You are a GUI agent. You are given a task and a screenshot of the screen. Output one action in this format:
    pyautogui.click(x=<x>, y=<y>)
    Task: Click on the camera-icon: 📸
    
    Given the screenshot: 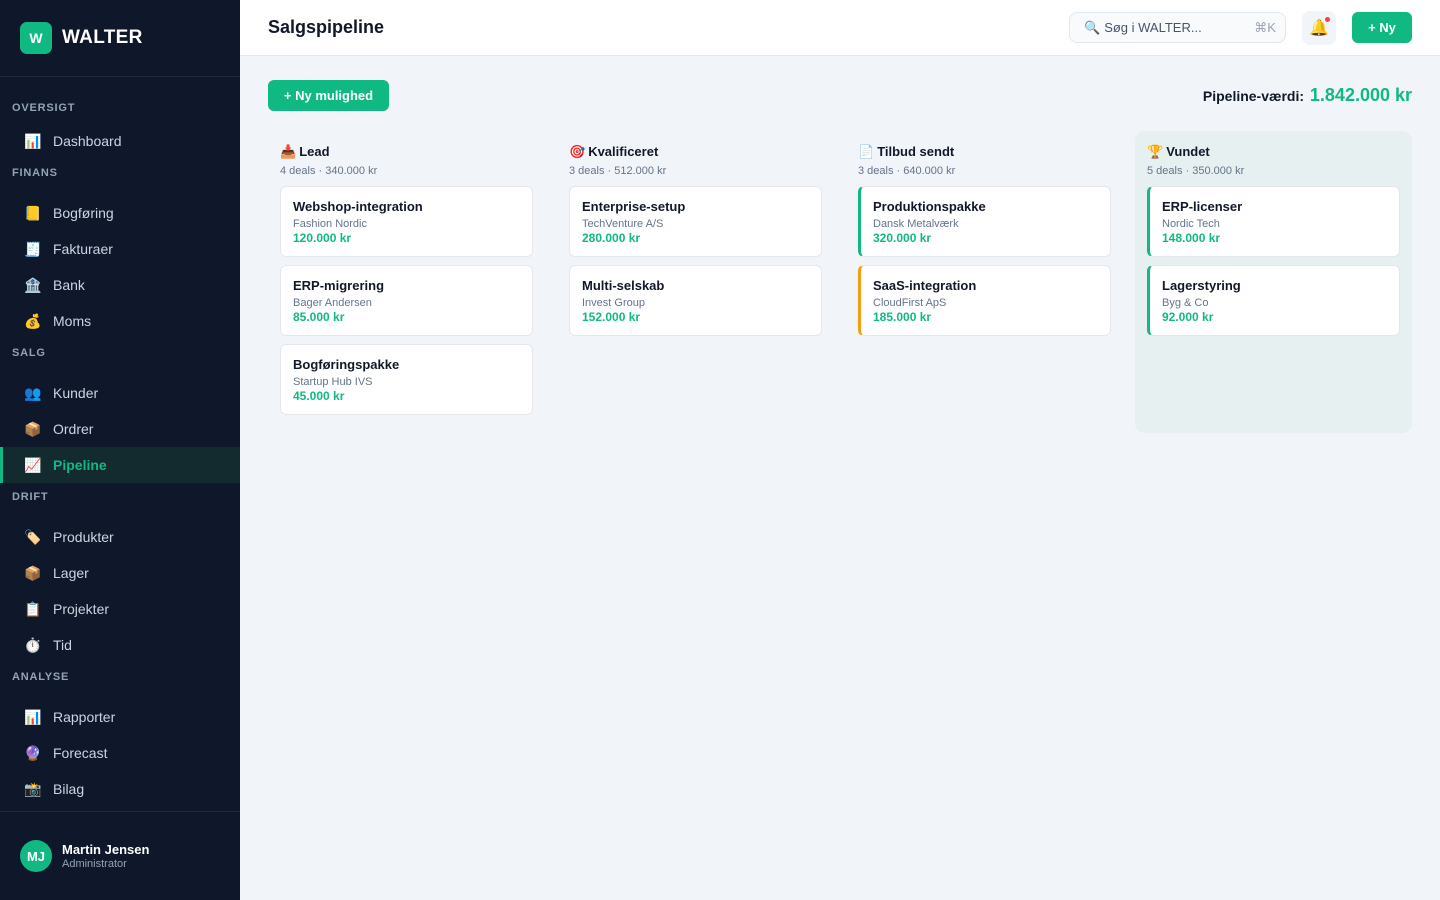 What is the action you would take?
    pyautogui.click(x=33, y=788)
    